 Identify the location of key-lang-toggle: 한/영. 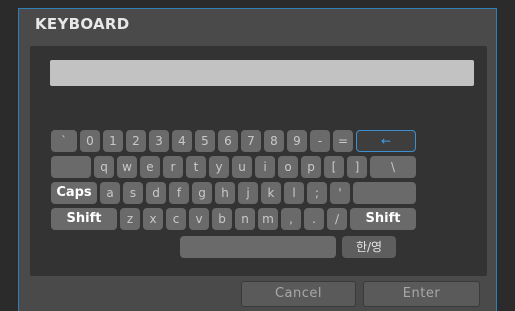
(369, 247).